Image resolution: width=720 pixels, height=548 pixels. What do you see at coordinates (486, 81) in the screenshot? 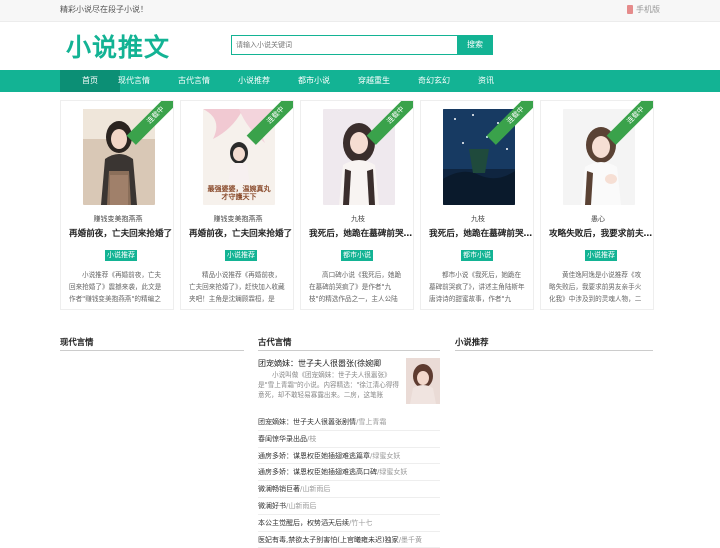
I see `nav-item-news: 资讯` at bounding box center [486, 81].